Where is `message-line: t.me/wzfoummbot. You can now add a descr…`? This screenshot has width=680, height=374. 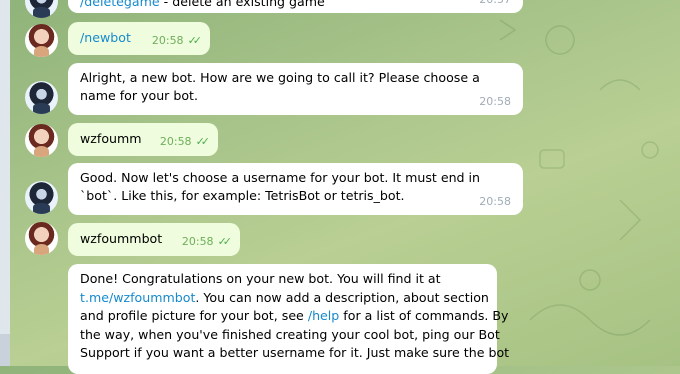
message-line: t.me/wzfoummbot. You can now add a descr… is located at coordinates (294, 298).